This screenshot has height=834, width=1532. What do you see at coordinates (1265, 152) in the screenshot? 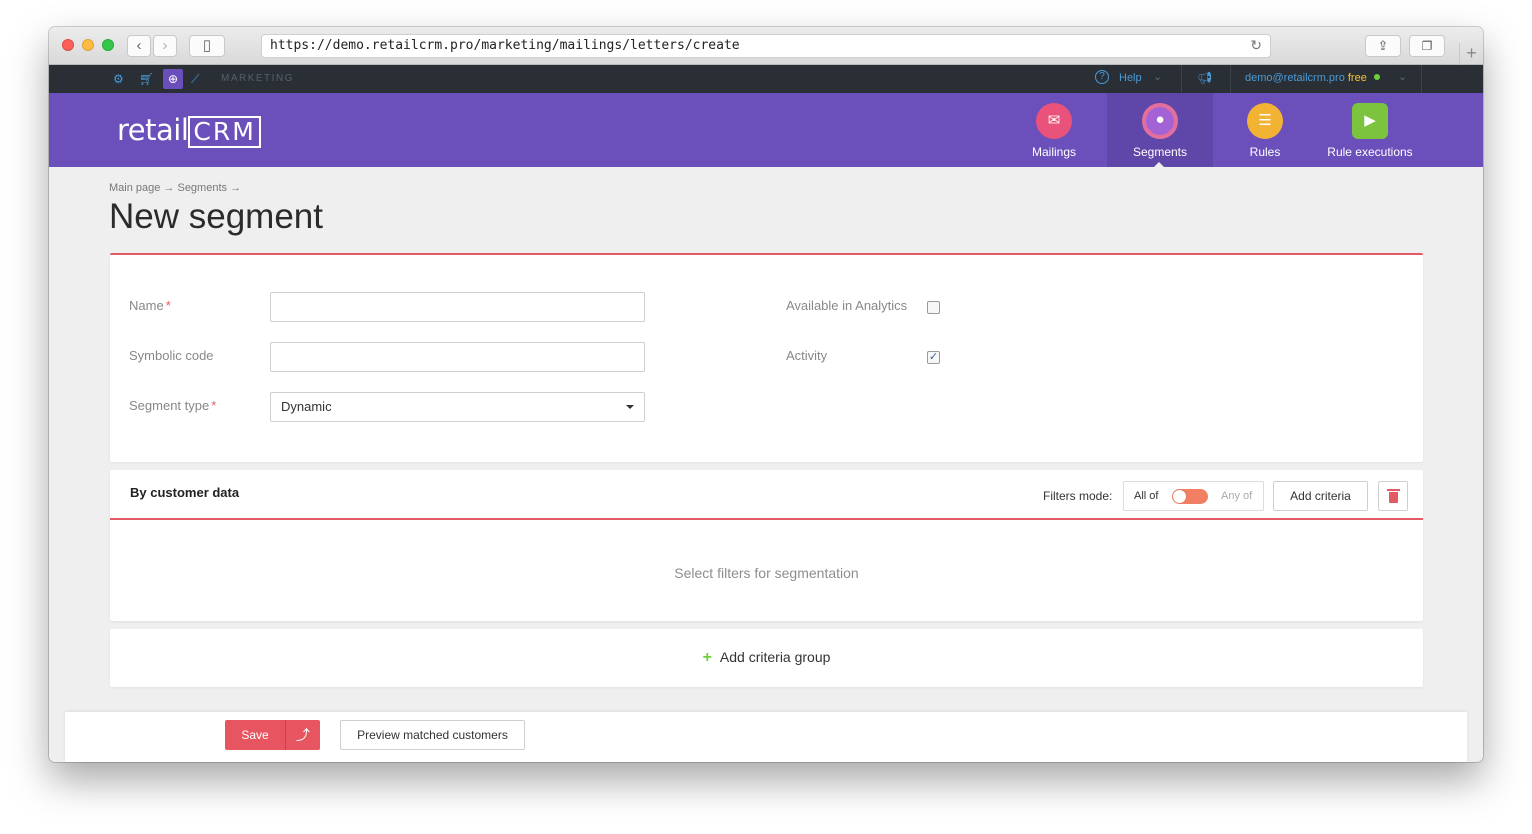
I see `nav-label: Rules` at bounding box center [1265, 152].